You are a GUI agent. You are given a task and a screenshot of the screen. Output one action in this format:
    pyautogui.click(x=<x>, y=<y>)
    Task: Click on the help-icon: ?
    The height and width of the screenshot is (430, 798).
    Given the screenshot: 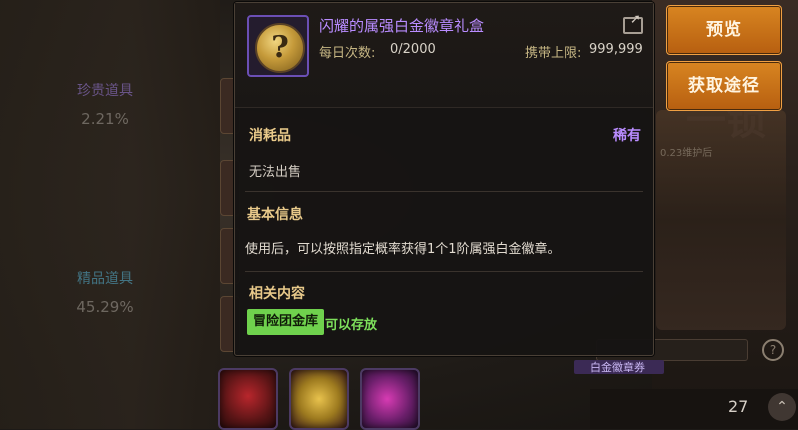 What is the action you would take?
    pyautogui.click(x=773, y=350)
    